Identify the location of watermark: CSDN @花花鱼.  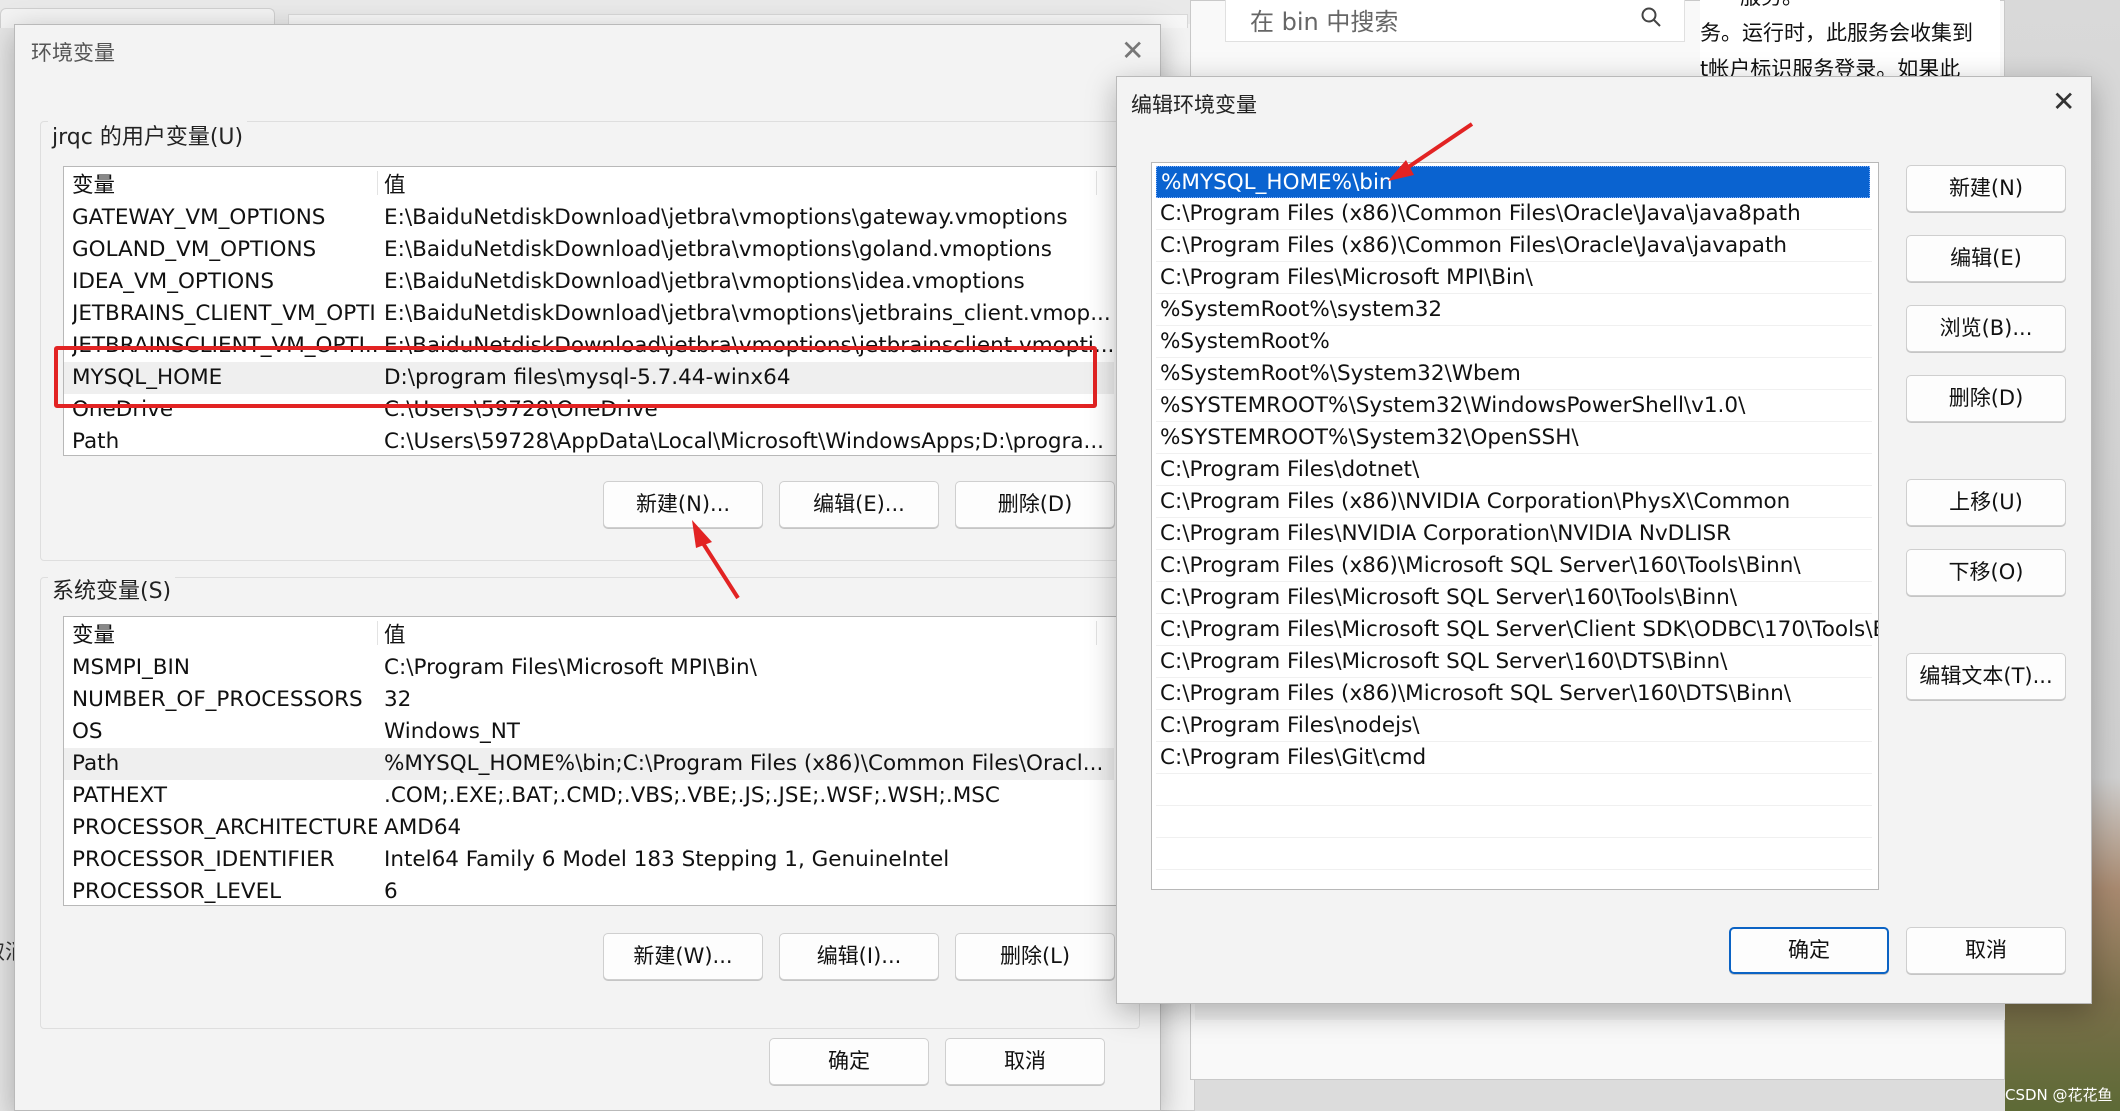
(2059, 1095).